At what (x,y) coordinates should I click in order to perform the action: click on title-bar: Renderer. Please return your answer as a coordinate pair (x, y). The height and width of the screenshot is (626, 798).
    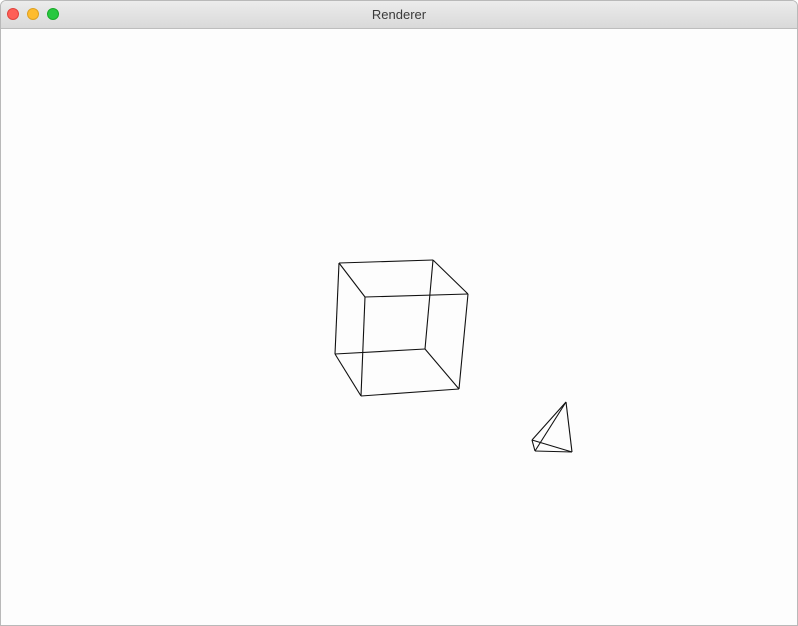
    Looking at the image, I should click on (399, 15).